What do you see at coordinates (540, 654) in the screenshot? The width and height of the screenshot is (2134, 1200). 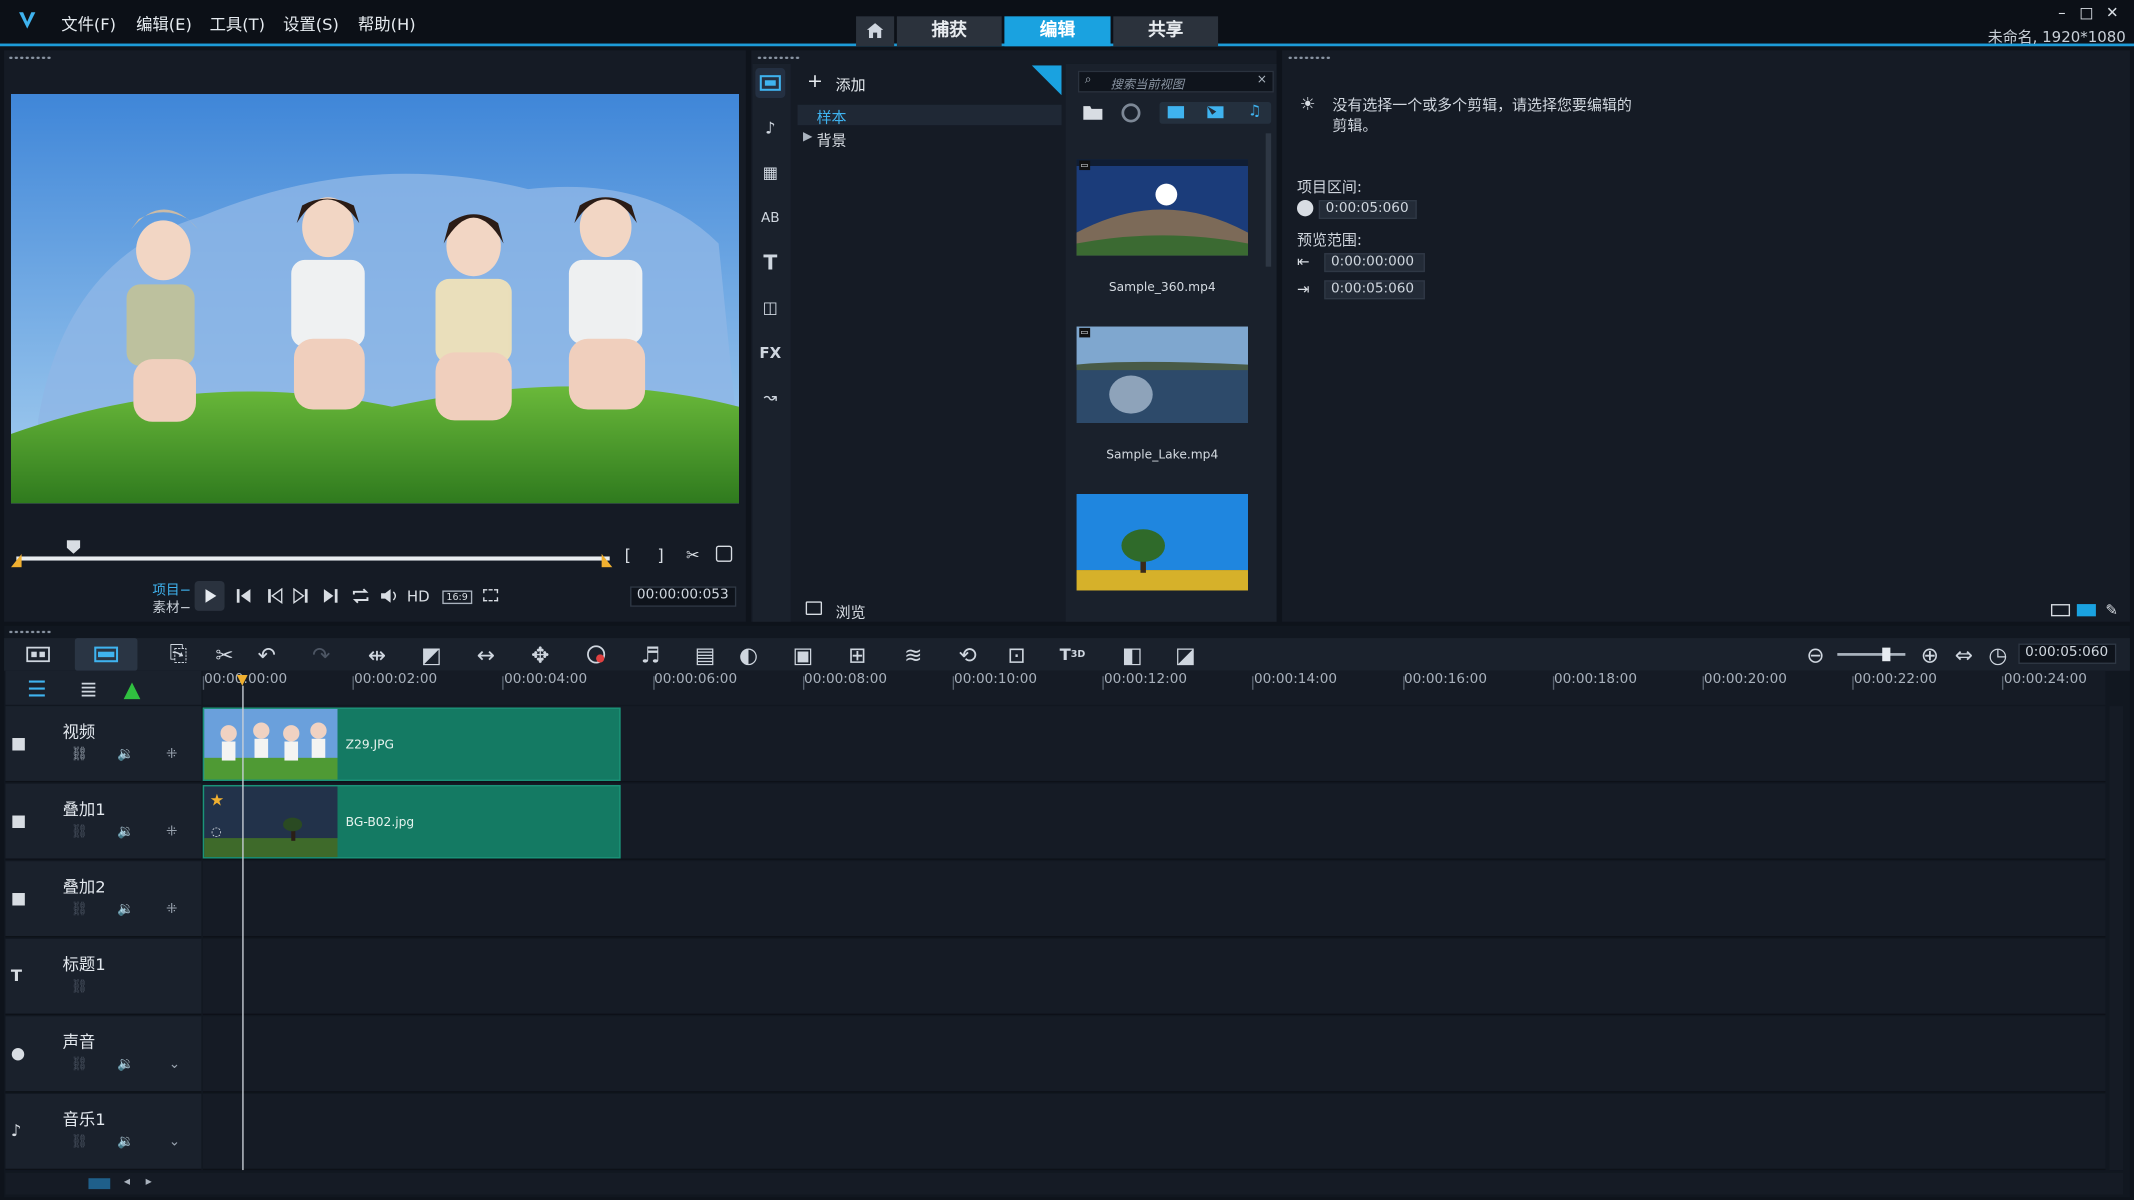 I see `resize-icon: ✥` at bounding box center [540, 654].